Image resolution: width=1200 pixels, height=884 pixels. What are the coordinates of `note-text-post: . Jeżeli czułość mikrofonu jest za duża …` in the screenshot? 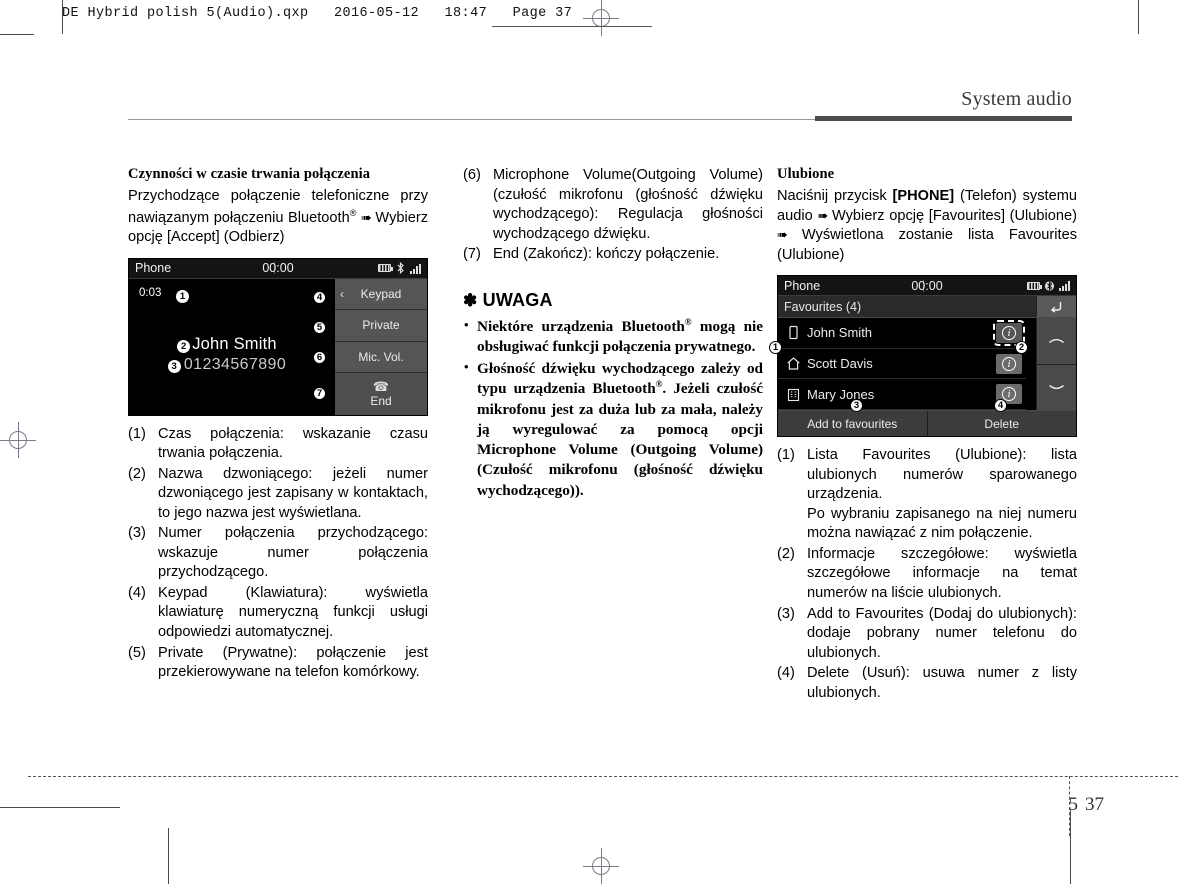 It's located at (620, 439).